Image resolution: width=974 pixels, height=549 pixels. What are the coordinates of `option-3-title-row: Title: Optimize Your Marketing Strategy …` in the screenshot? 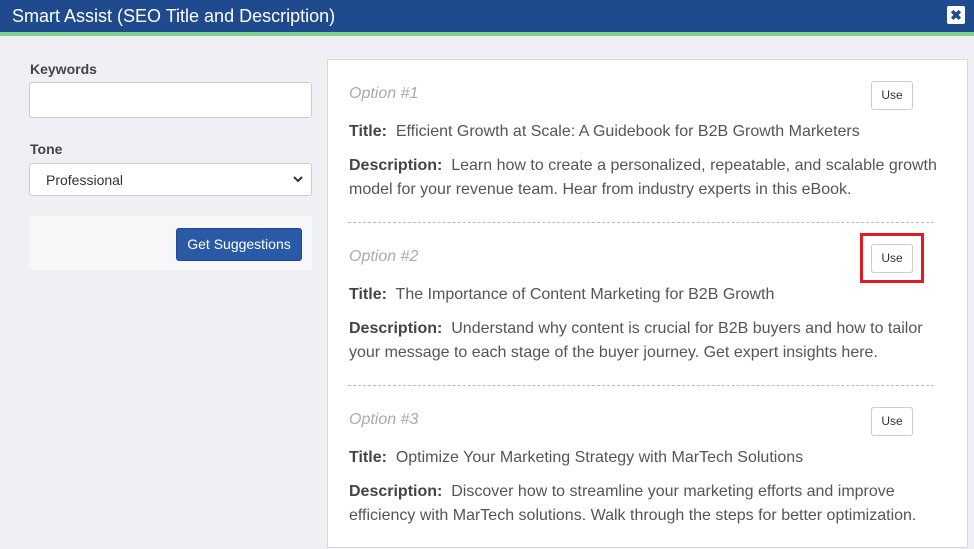 It's located at (576, 458).